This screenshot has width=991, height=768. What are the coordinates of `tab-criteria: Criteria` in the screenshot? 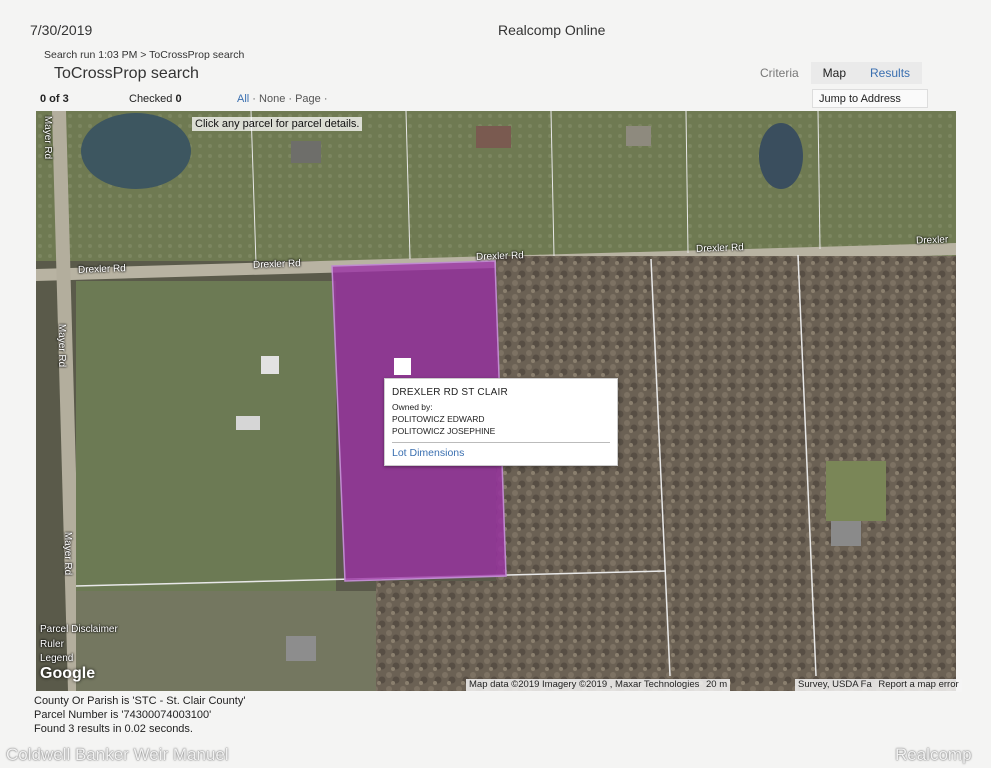 It's located at (779, 73).